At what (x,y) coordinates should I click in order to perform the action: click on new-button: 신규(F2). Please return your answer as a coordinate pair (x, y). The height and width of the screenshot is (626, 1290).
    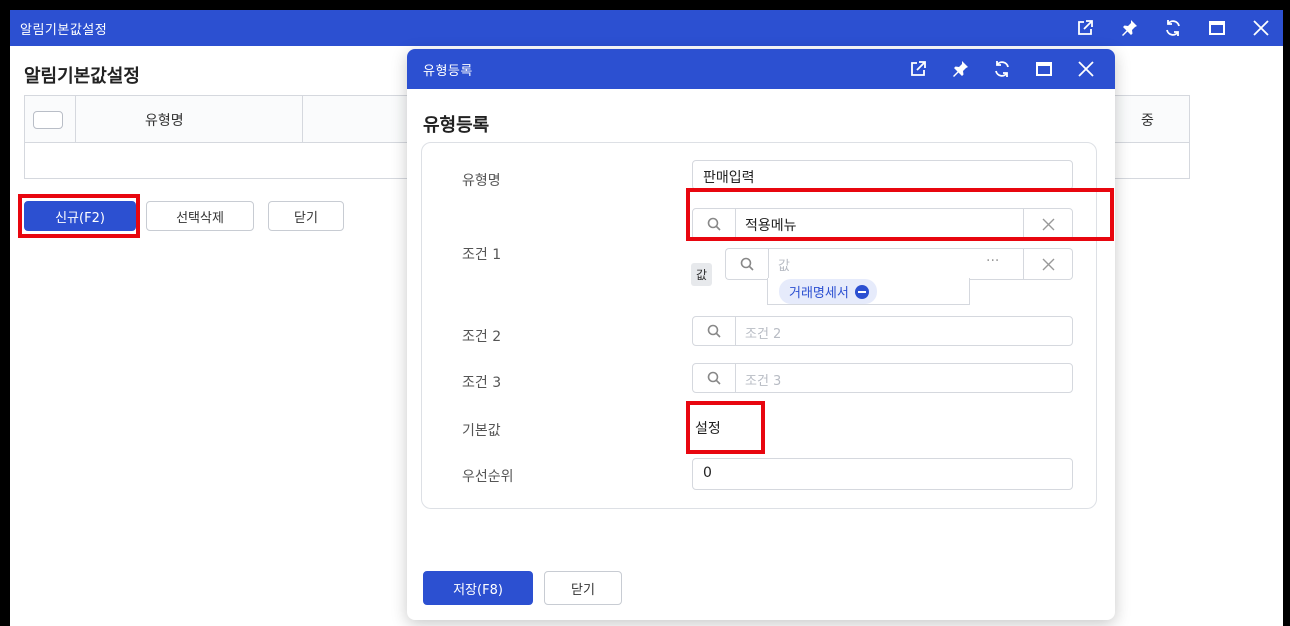
    Looking at the image, I should click on (80, 216).